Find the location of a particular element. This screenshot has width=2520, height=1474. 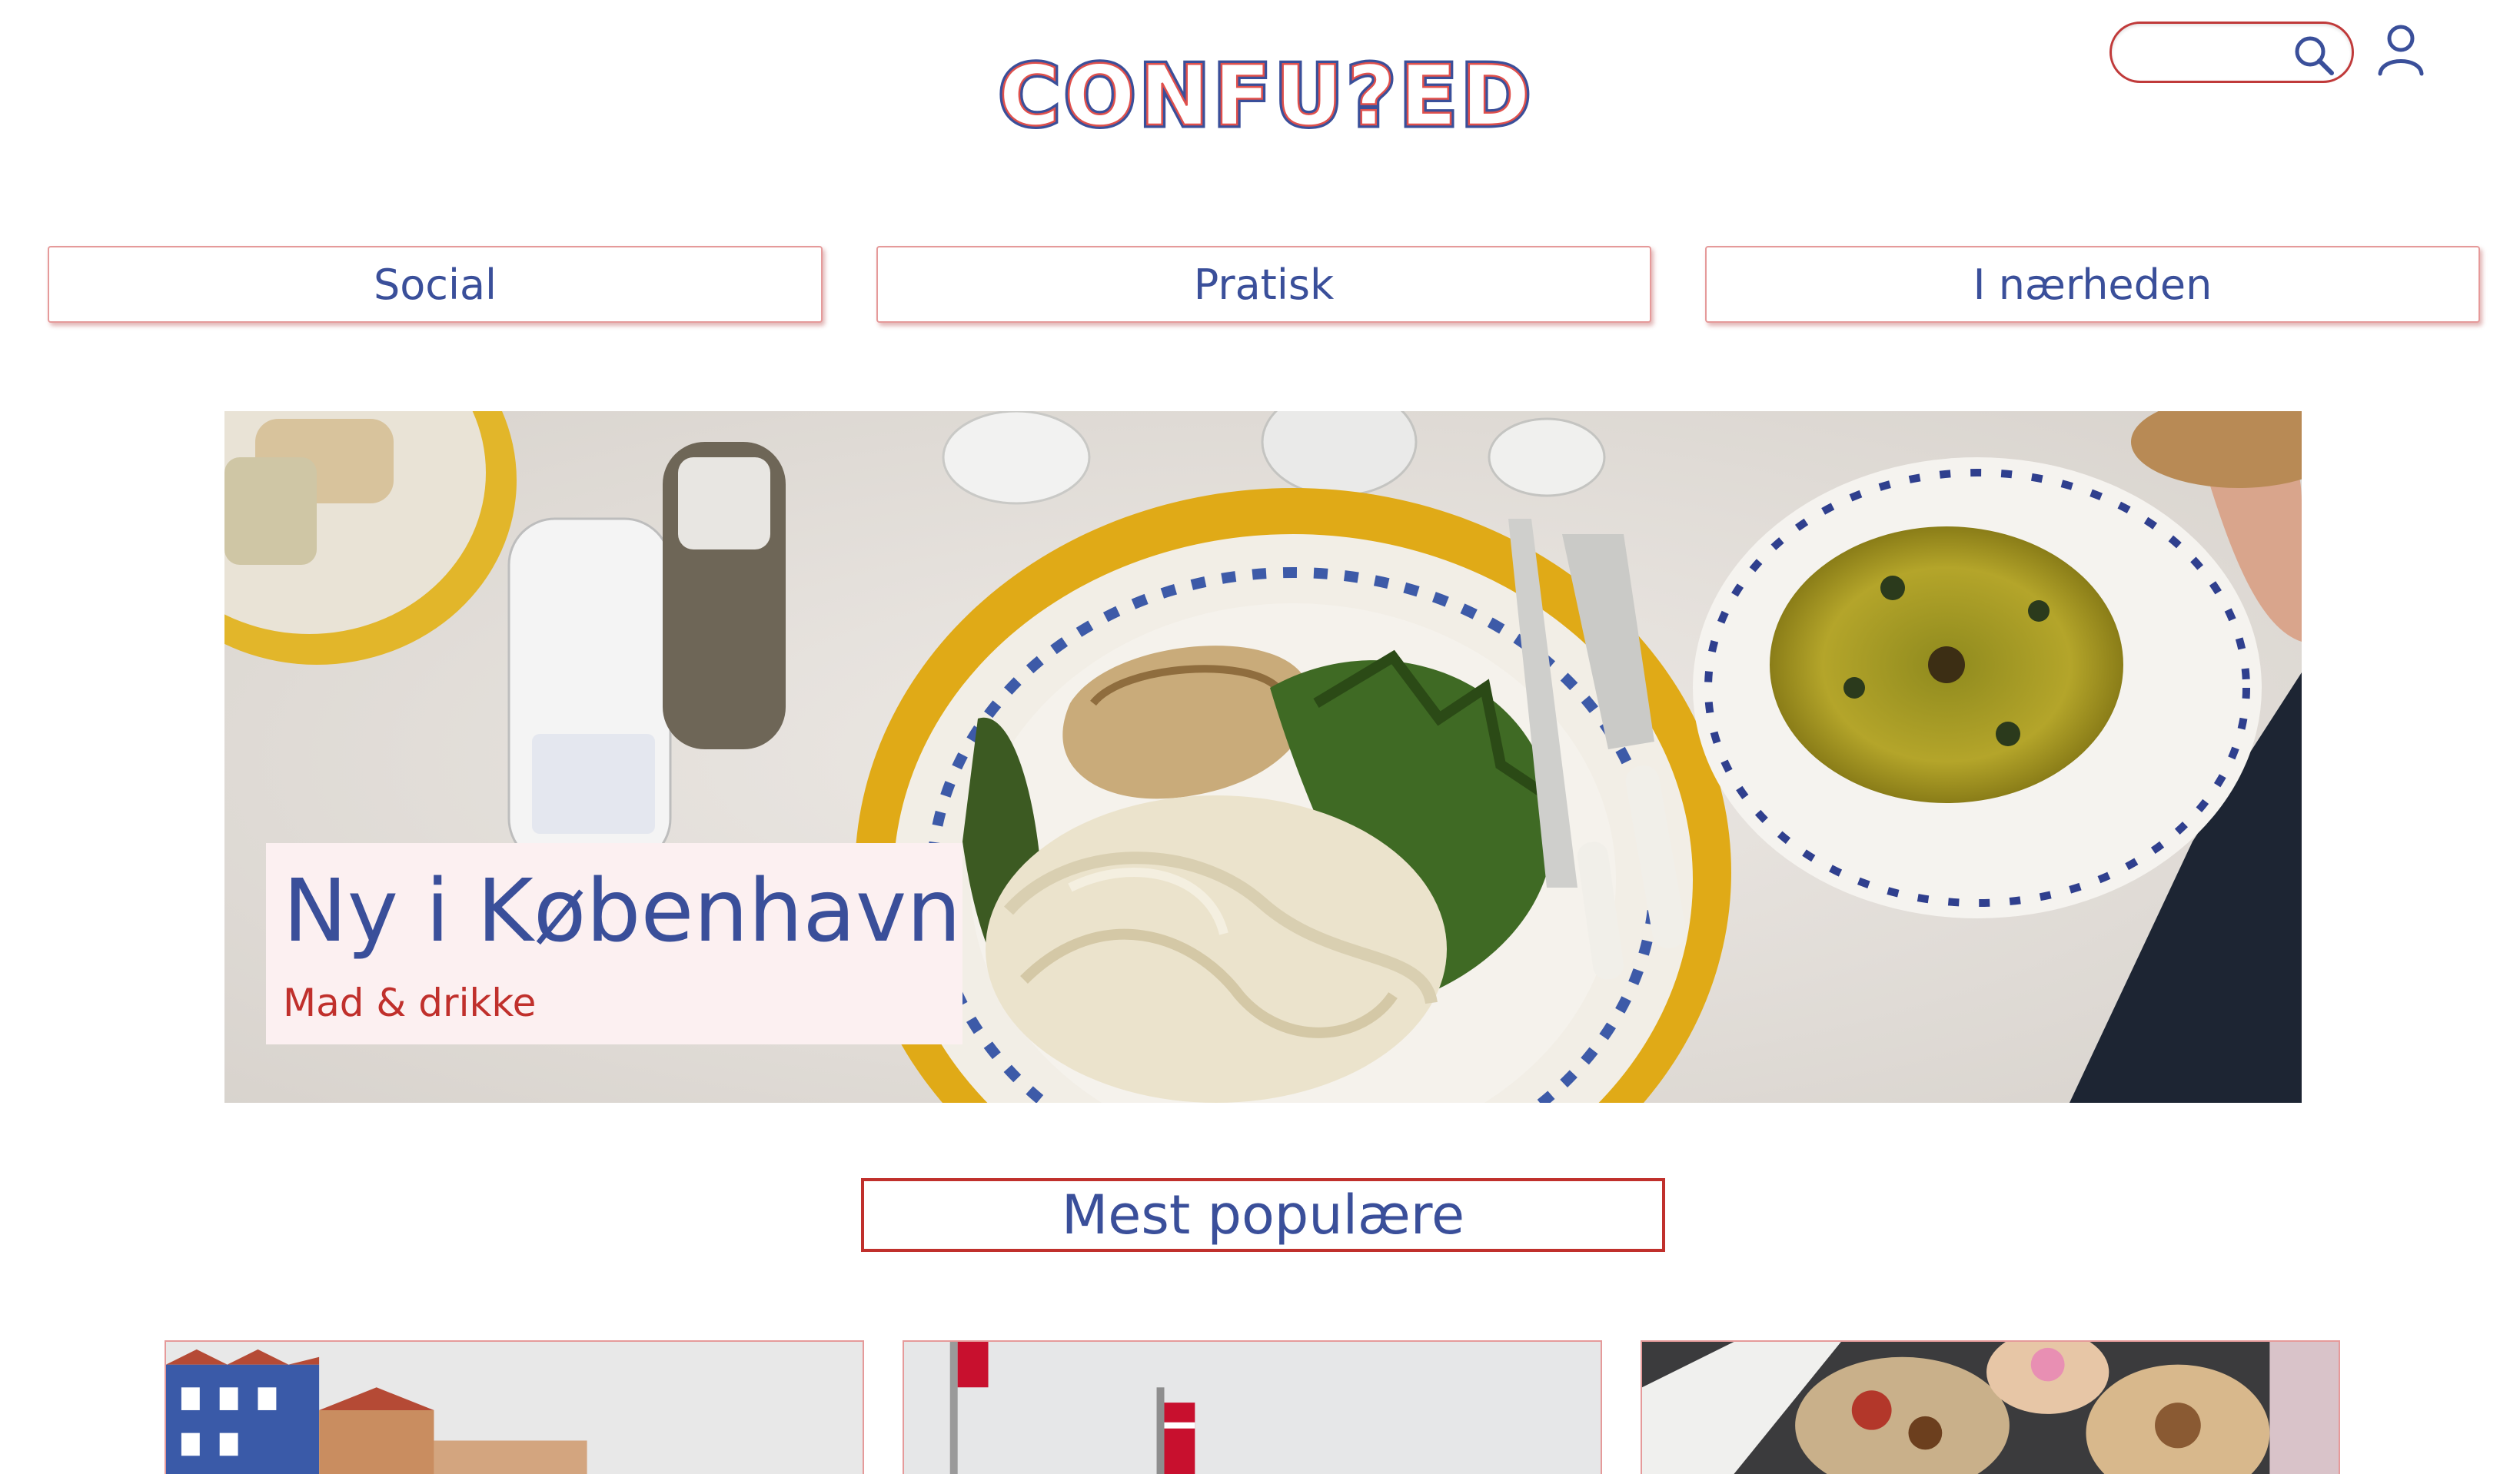

logo-text-inline: CONFU?ED is located at coordinates (1266, 94).